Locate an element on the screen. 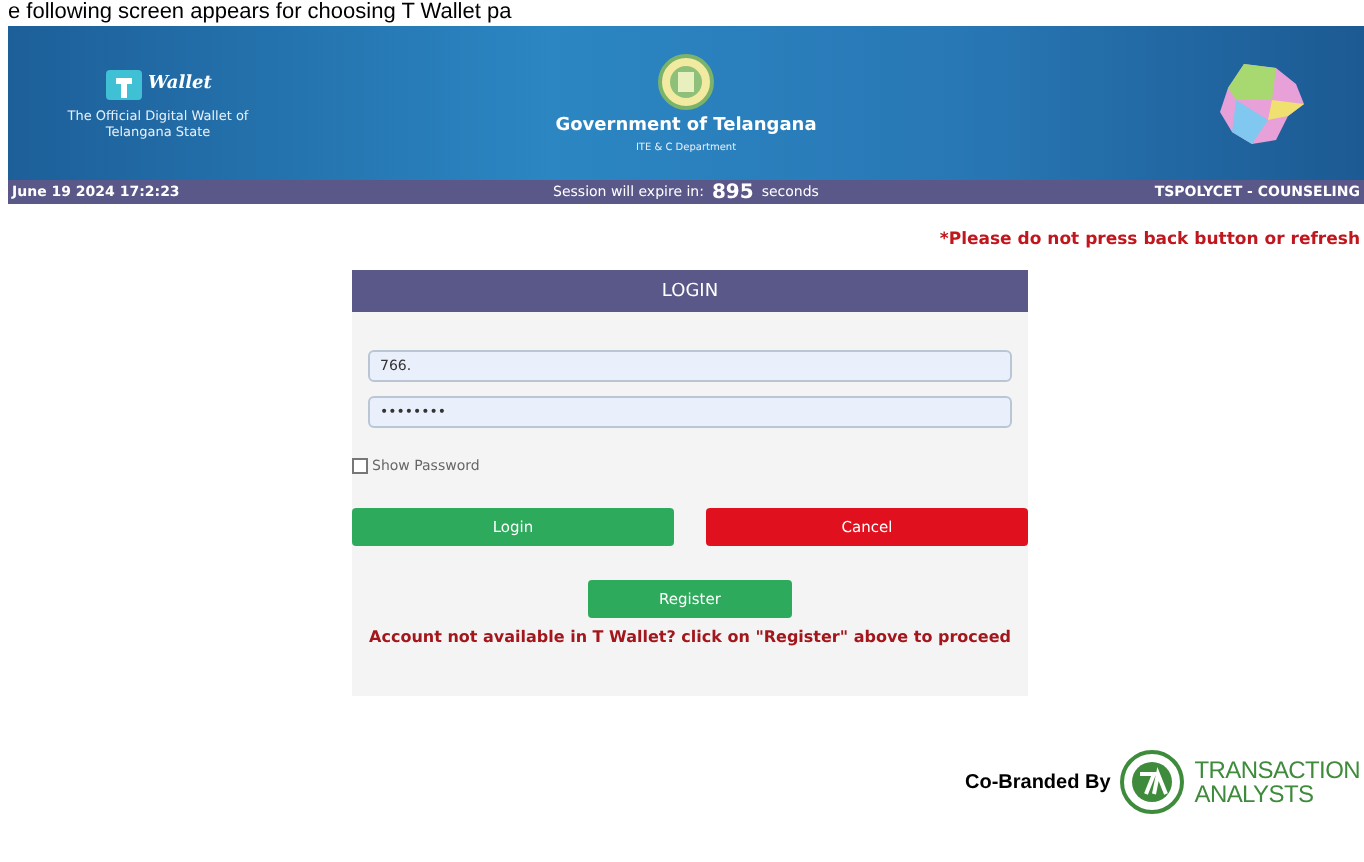 The width and height of the screenshot is (1364, 862). warning-text: *Please do not press back button or refresh is located at coordinates (1150, 240).